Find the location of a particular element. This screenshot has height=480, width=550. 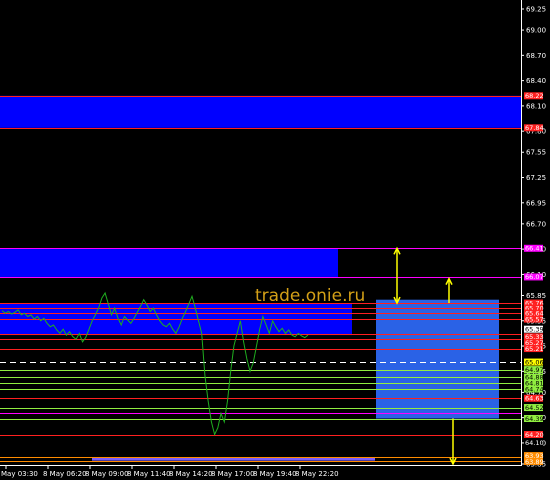

price-tick-label-7: 67.25 is located at coordinates (536, 178).